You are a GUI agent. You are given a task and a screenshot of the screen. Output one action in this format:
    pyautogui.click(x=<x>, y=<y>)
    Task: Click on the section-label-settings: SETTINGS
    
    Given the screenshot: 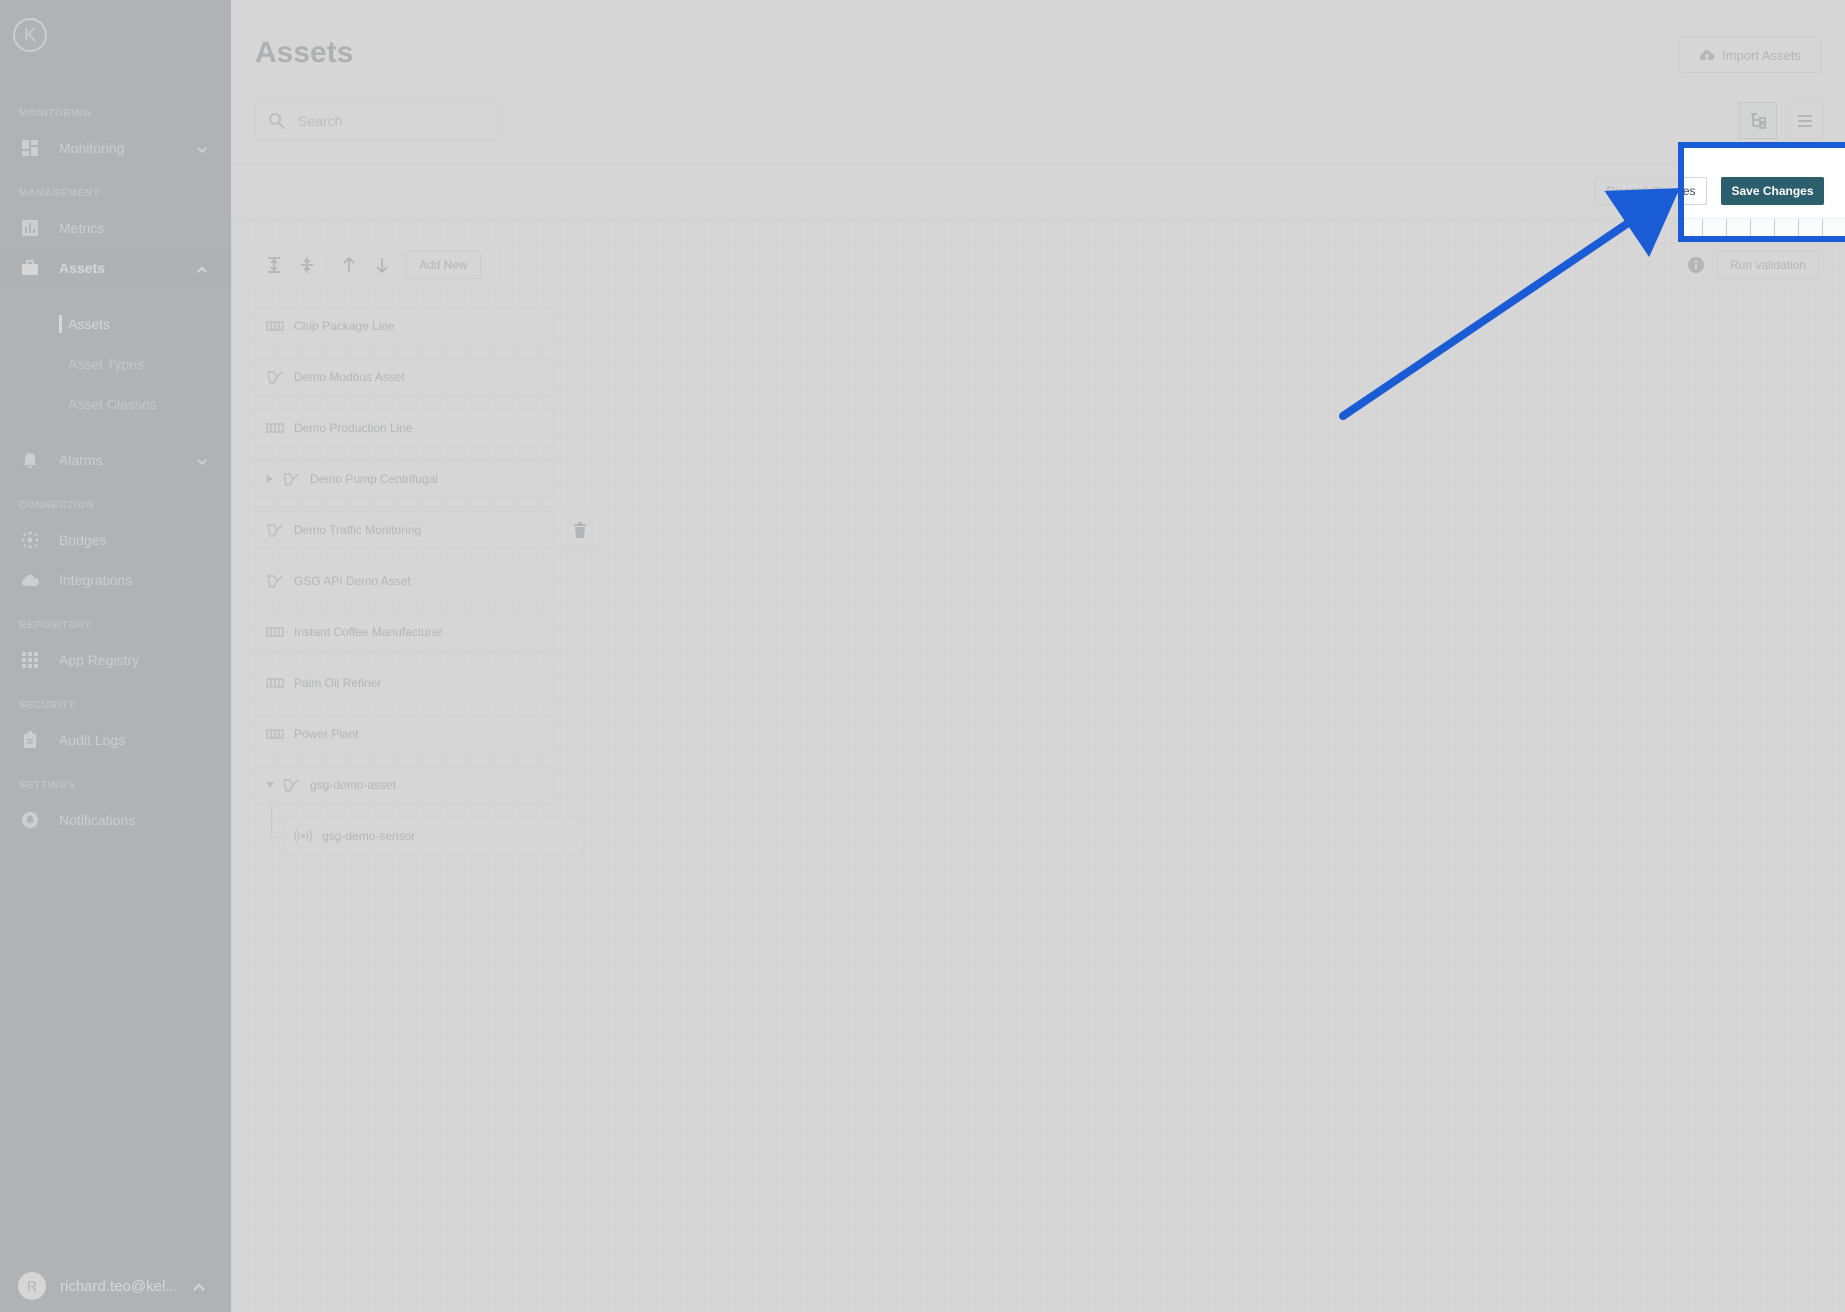 What is the action you would take?
    pyautogui.click(x=47, y=785)
    